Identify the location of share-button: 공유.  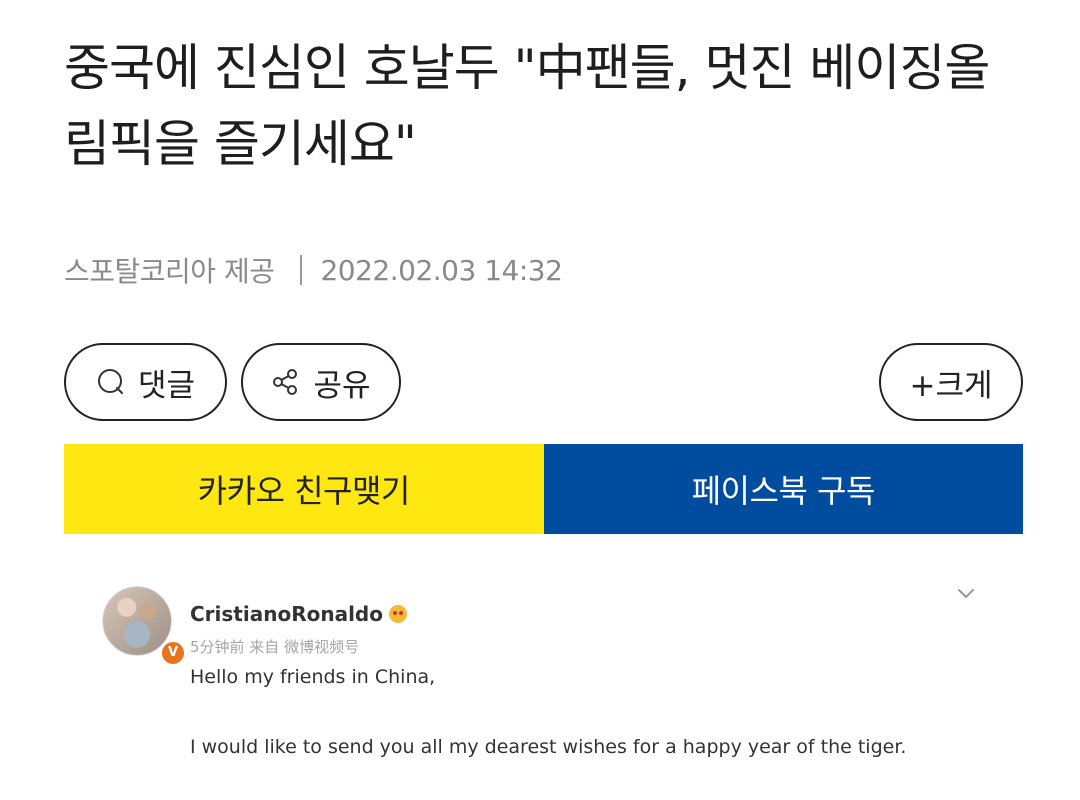
(321, 382).